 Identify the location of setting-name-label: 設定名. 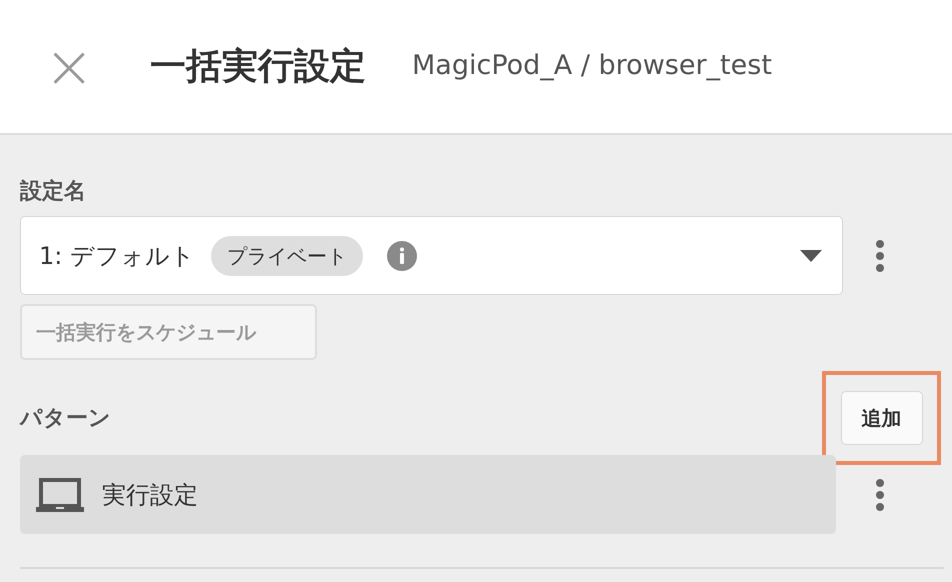
(53, 192).